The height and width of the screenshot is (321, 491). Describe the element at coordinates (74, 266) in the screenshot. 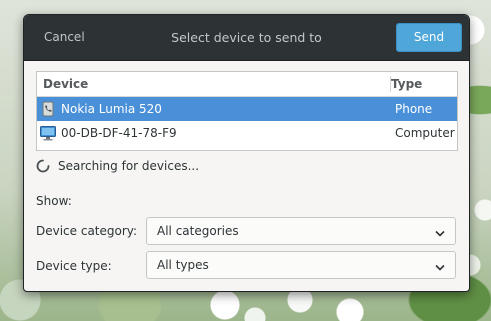

I see `device-type-label: Device type:` at that location.